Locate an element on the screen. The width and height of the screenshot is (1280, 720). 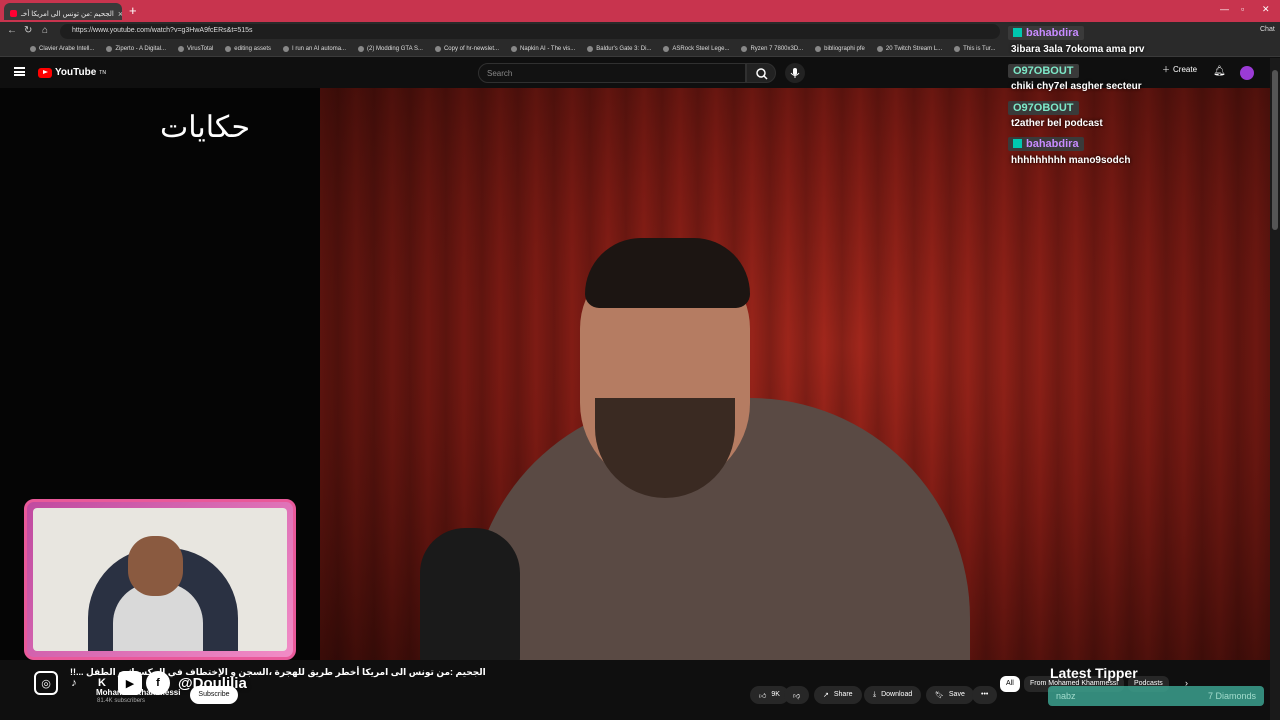
streamer-face is located at coordinates (155, 566).